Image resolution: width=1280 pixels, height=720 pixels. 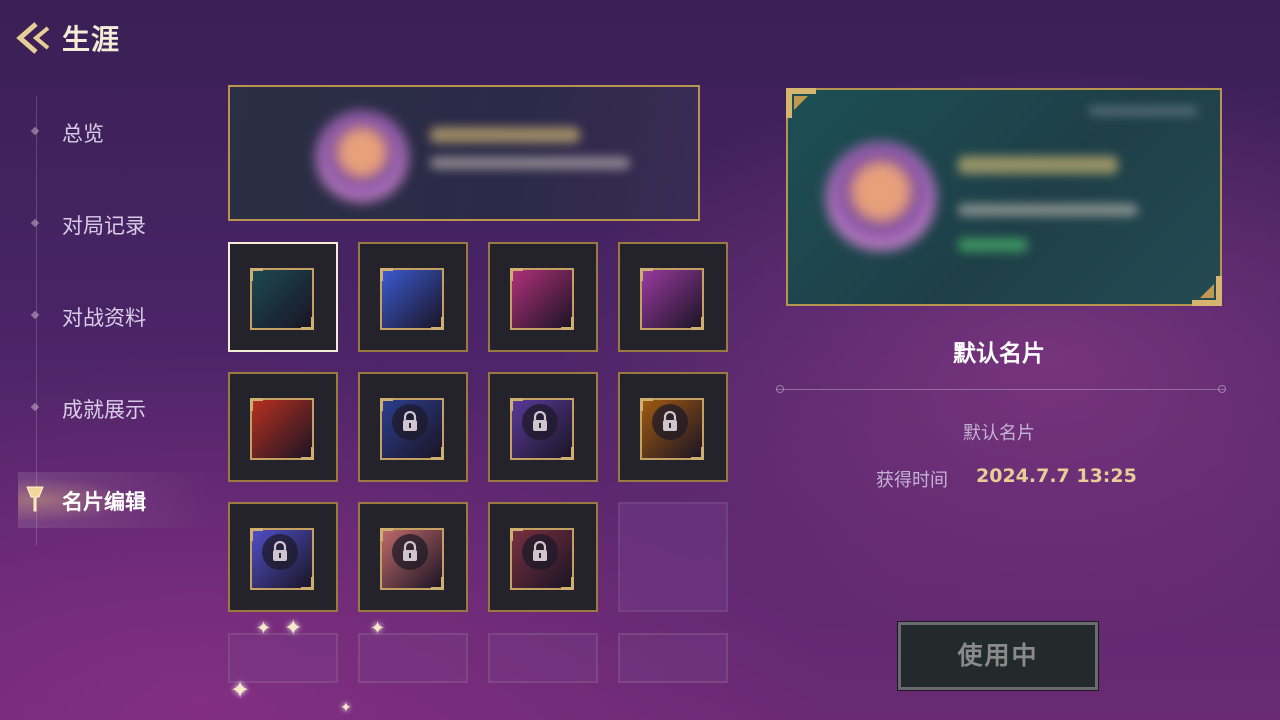 I want to click on sidebar-item-card-edit: 名片编辑, so click(x=138, y=500).